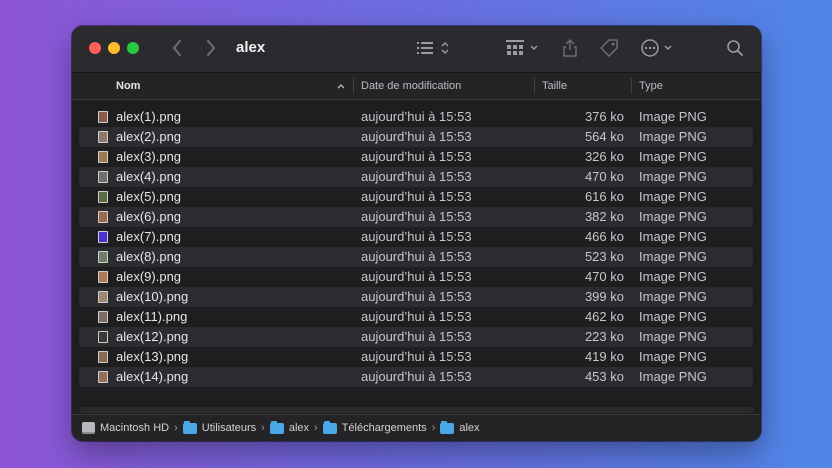 The image size is (832, 468). Describe the element at coordinates (251, 47) in the screenshot. I see `window-title: alex` at that location.